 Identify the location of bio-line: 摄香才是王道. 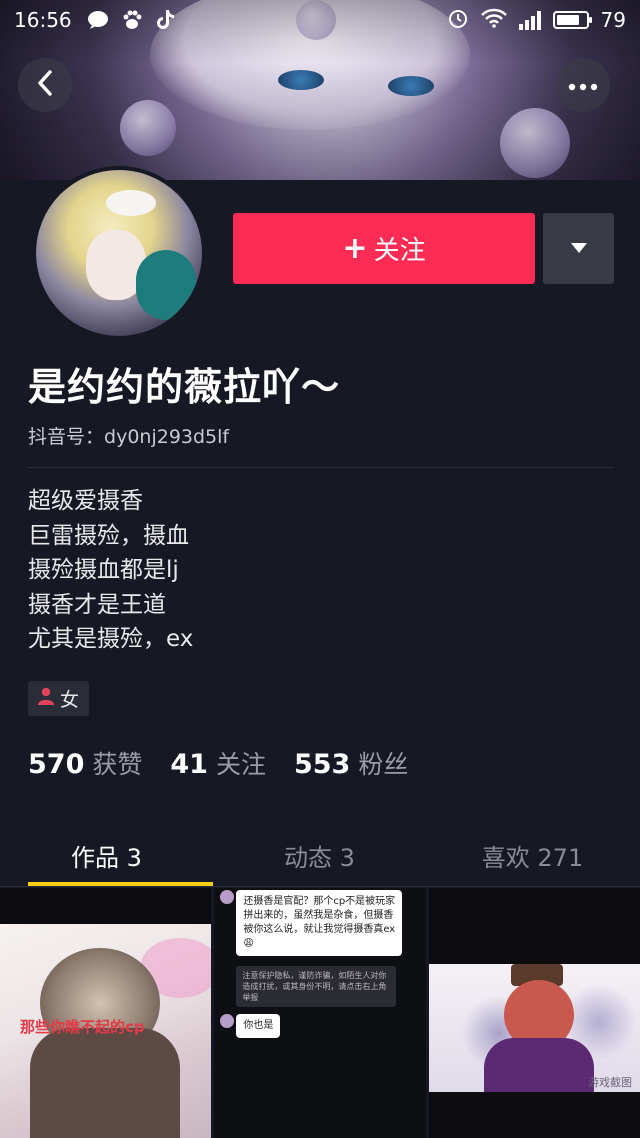
(97, 604).